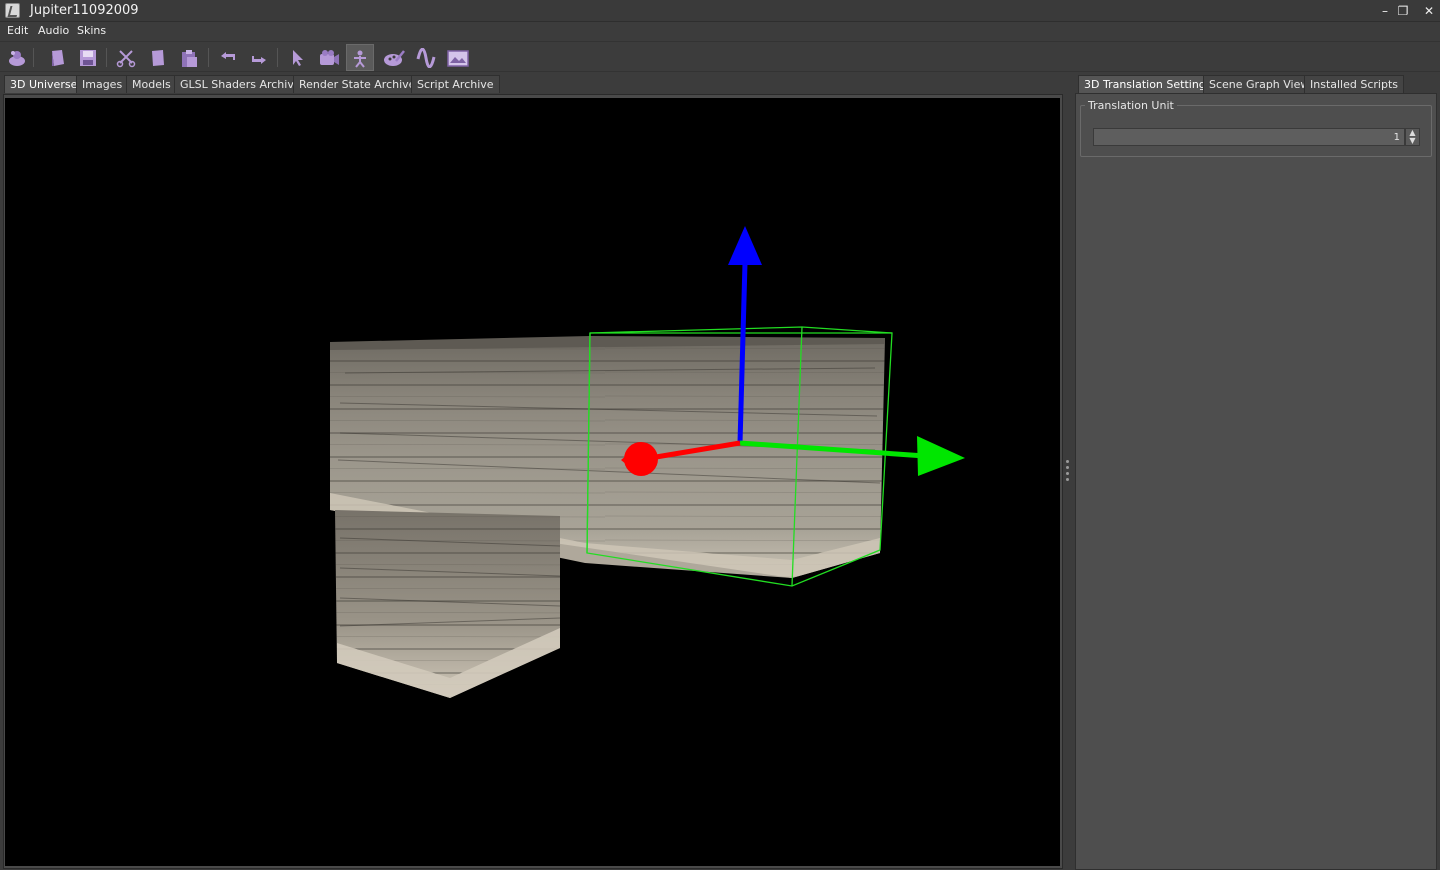  I want to click on image-icon, so click(458, 58).